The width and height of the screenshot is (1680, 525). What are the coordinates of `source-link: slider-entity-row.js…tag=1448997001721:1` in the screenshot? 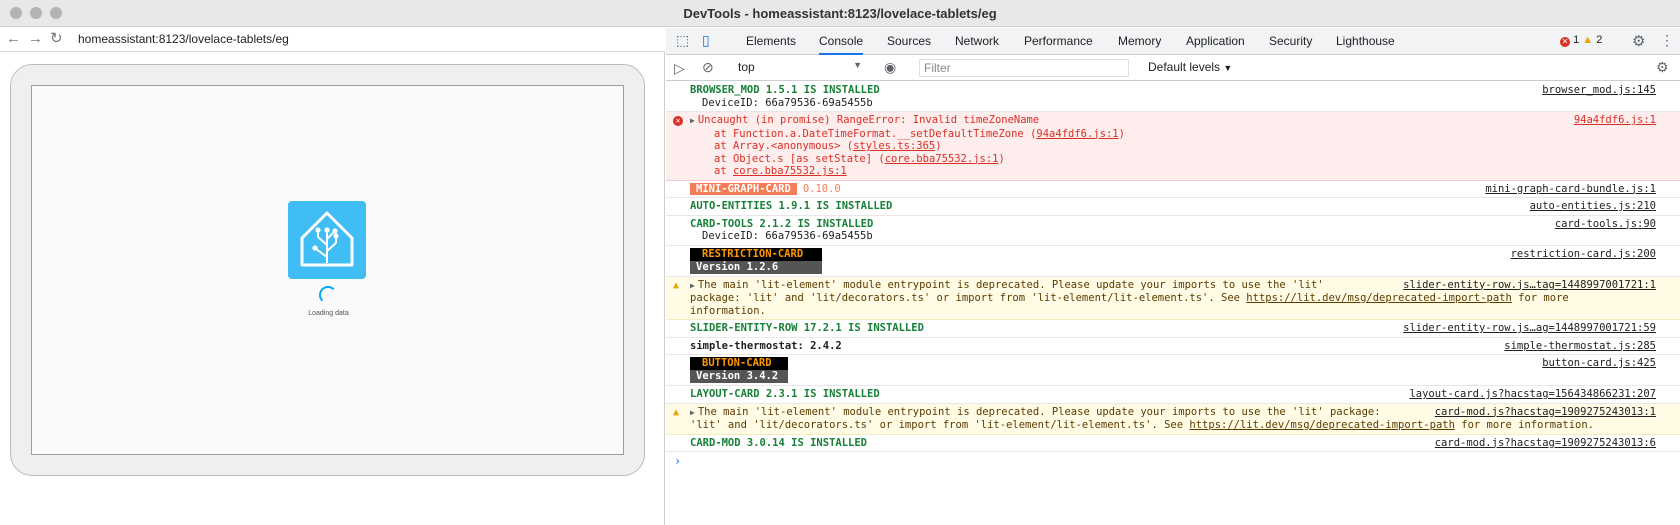 It's located at (1529, 285).